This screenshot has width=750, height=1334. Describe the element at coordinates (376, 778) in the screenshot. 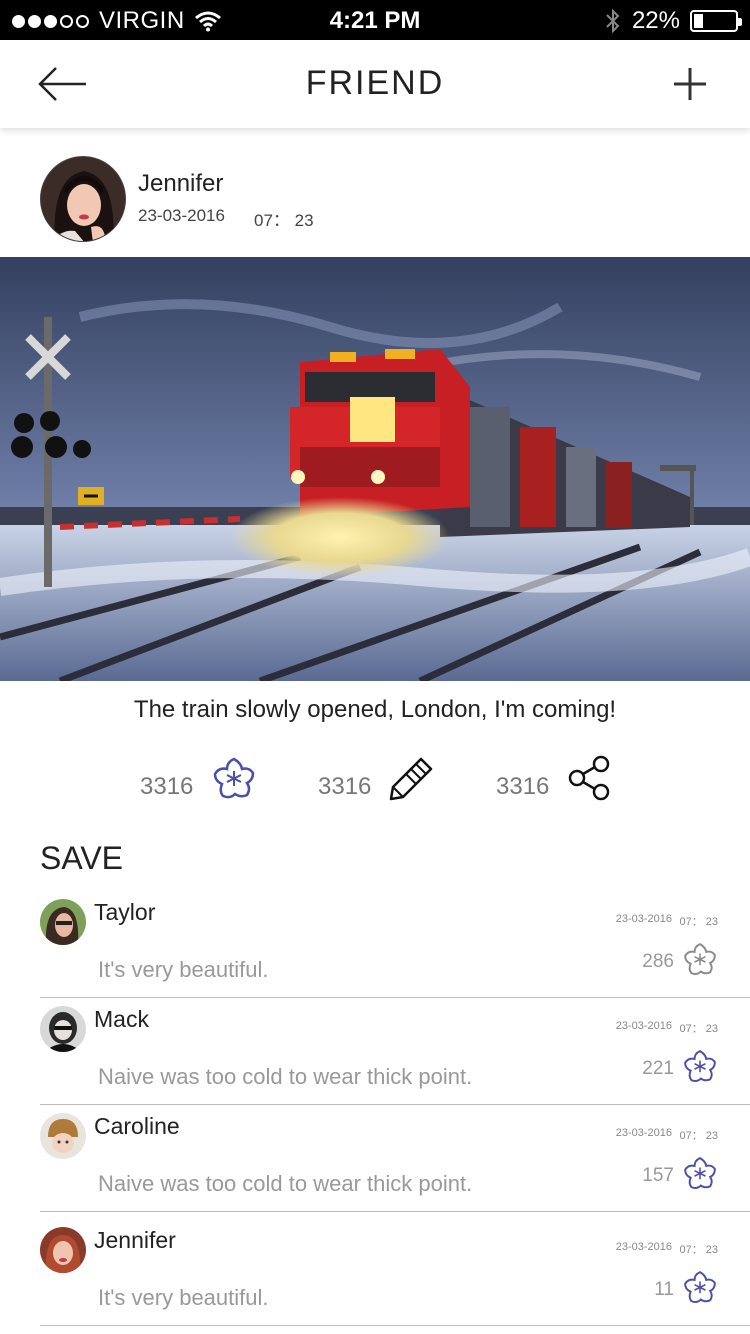

I see `edit-action: 3316` at that location.